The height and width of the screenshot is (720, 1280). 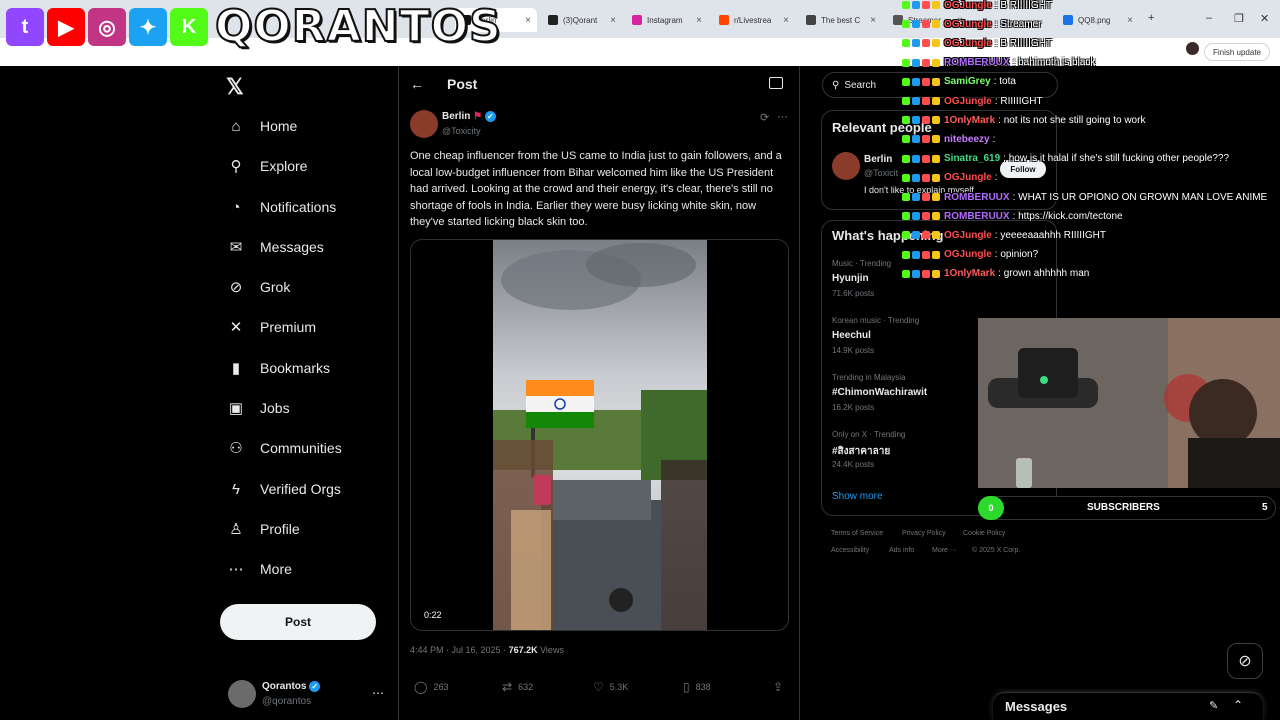 I want to click on footer-link: Terms of Service, so click(x=857, y=533).